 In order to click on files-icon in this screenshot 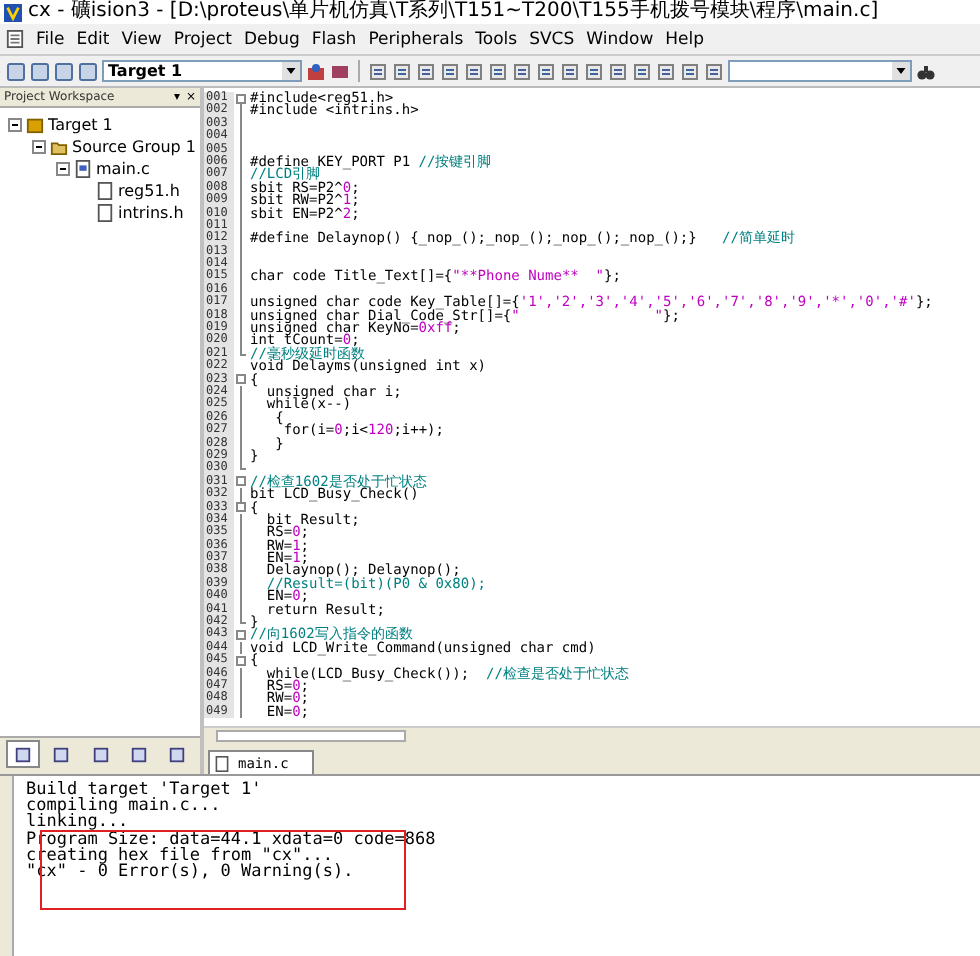, I will do `click(23, 754)`.